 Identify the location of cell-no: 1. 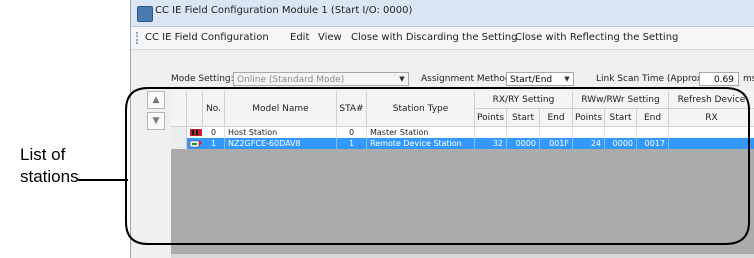
(214, 143).